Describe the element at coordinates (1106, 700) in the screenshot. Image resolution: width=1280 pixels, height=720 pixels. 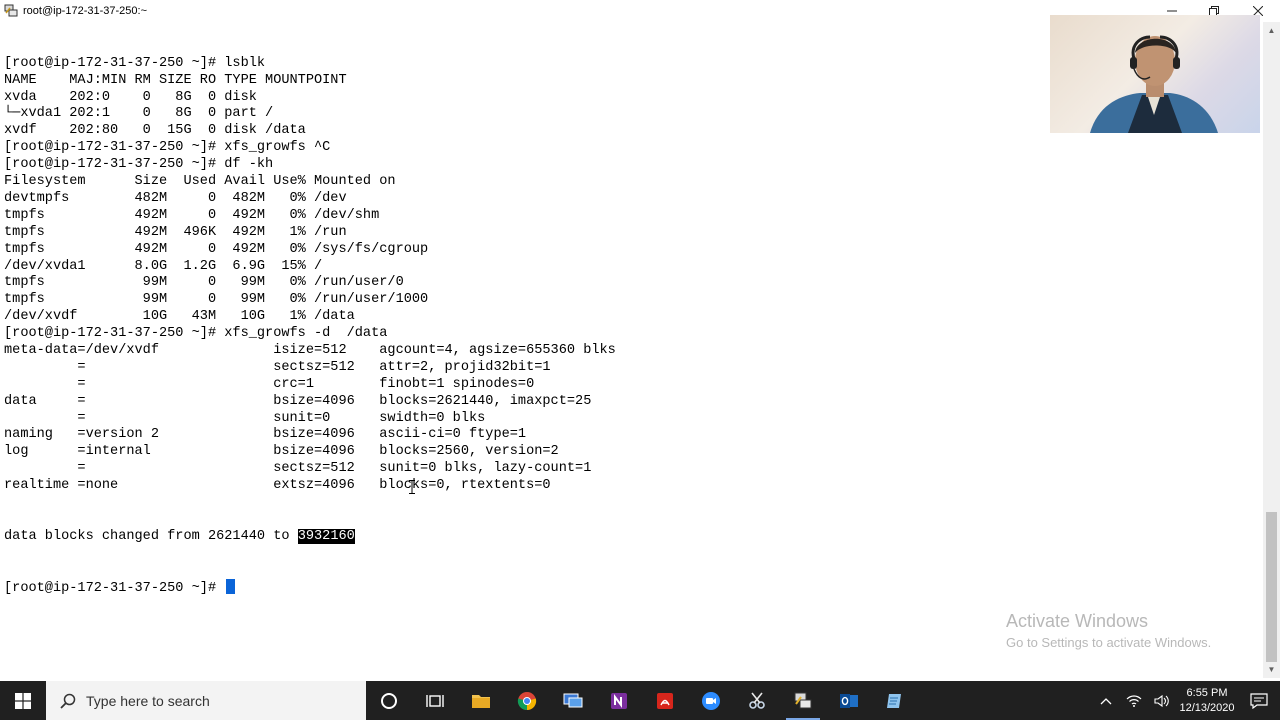
I see `chevron-up-icon` at that location.